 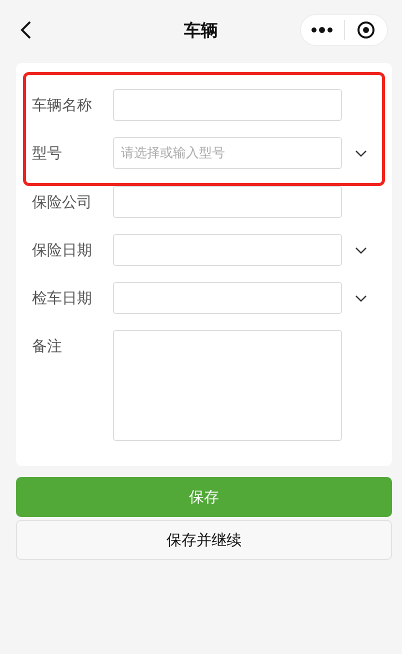 What do you see at coordinates (227, 153) in the screenshot?
I see `input-field: 请选择或输入型号` at bounding box center [227, 153].